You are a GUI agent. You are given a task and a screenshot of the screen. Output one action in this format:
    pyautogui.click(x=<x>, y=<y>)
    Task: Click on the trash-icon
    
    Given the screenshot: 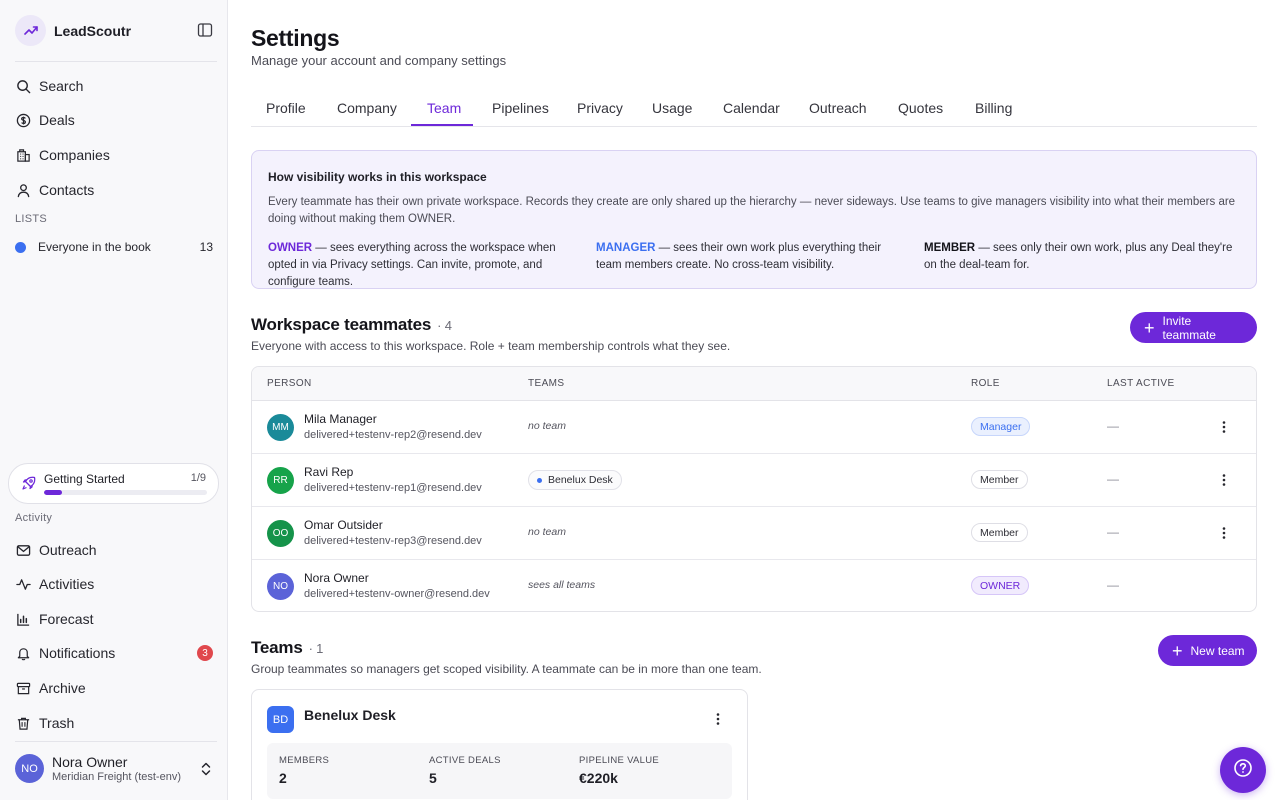 What is the action you would take?
    pyautogui.click(x=23, y=723)
    